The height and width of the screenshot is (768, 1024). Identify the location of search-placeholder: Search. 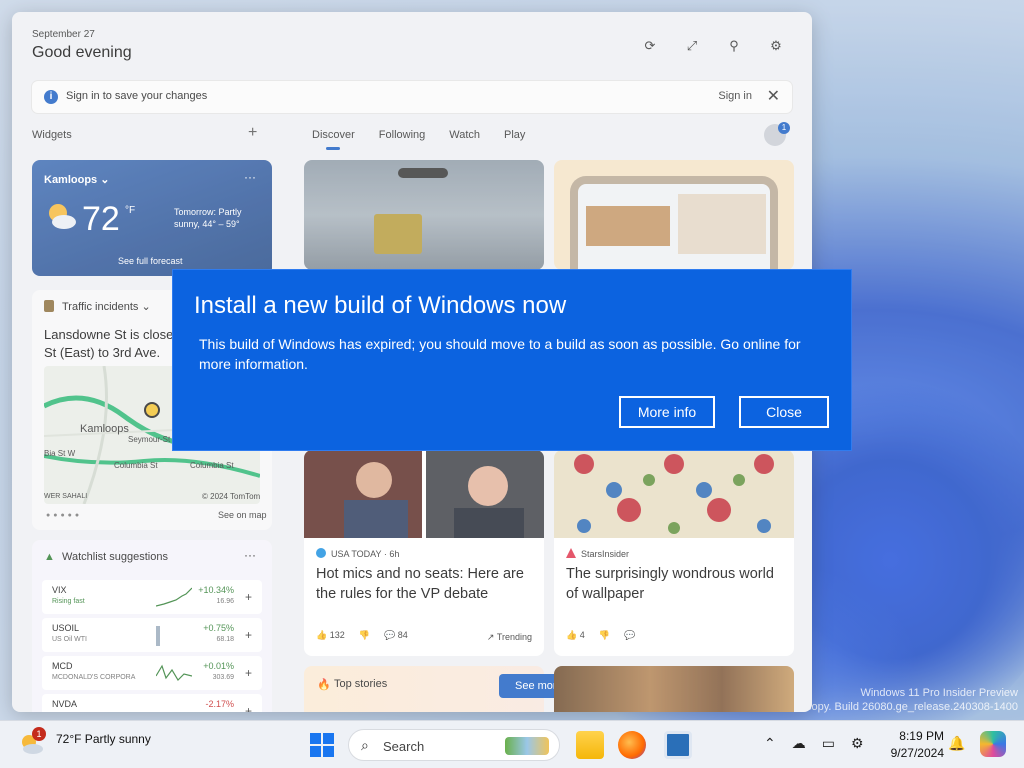
(404, 746).